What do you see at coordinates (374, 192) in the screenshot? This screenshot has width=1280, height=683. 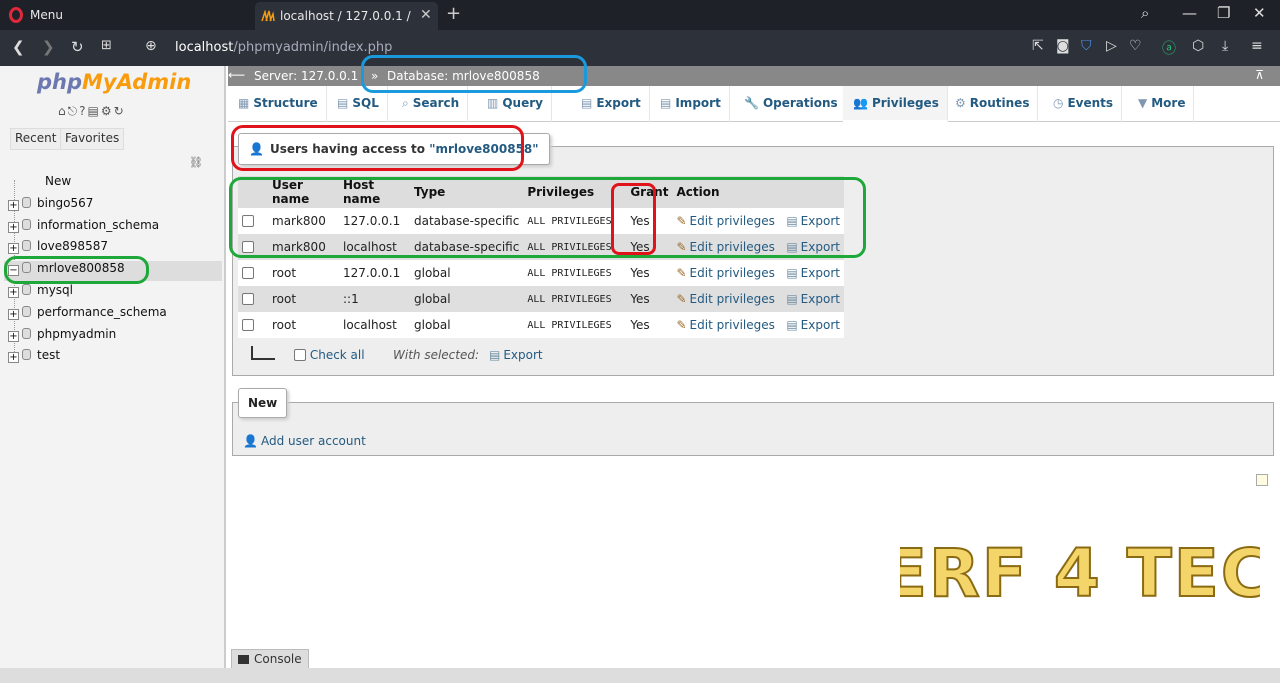 I see `column-host-name: Host name` at bounding box center [374, 192].